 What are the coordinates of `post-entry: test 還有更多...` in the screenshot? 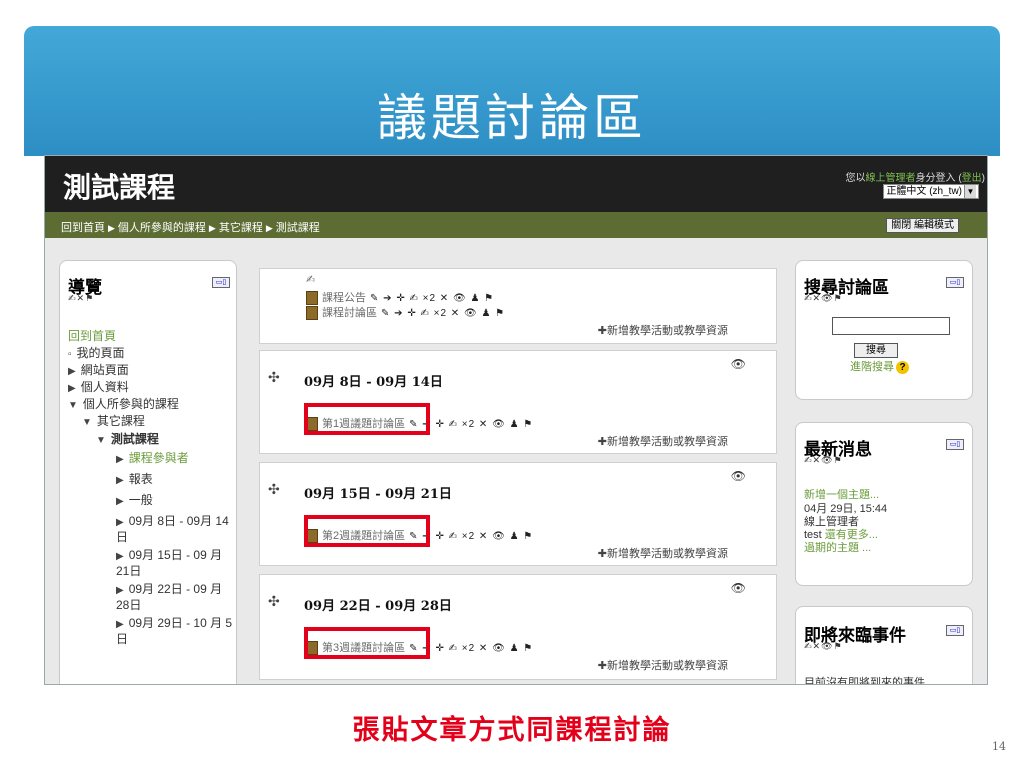 It's located at (841, 535).